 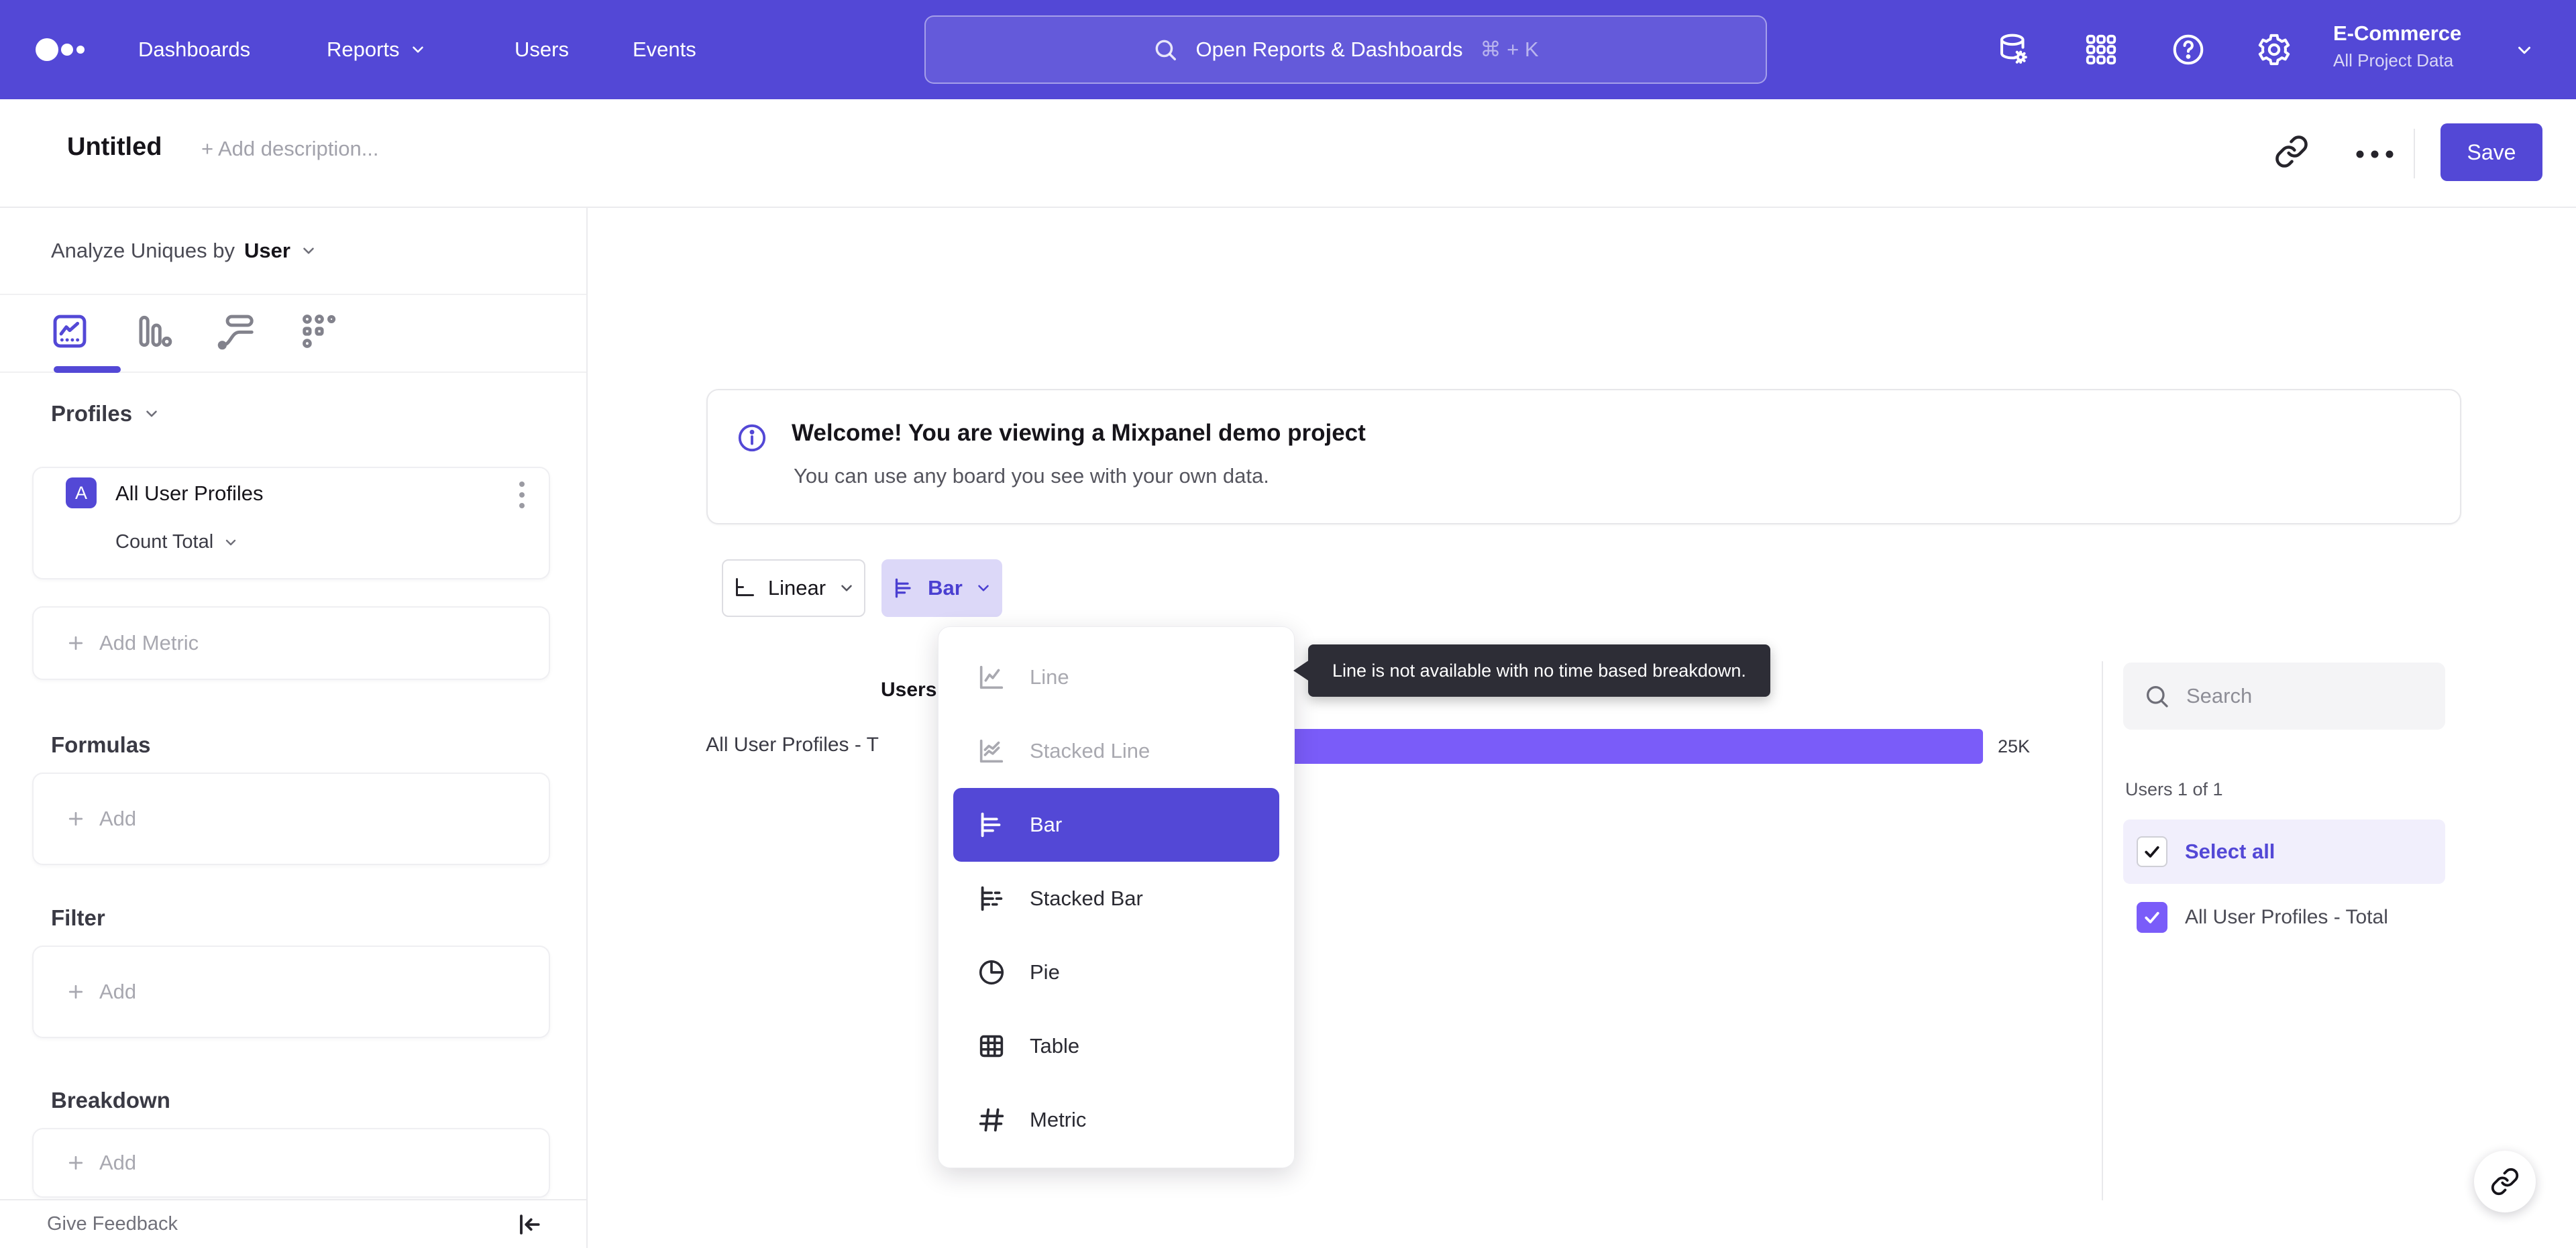 What do you see at coordinates (291, 819) in the screenshot?
I see `add-formula-card: Add` at bounding box center [291, 819].